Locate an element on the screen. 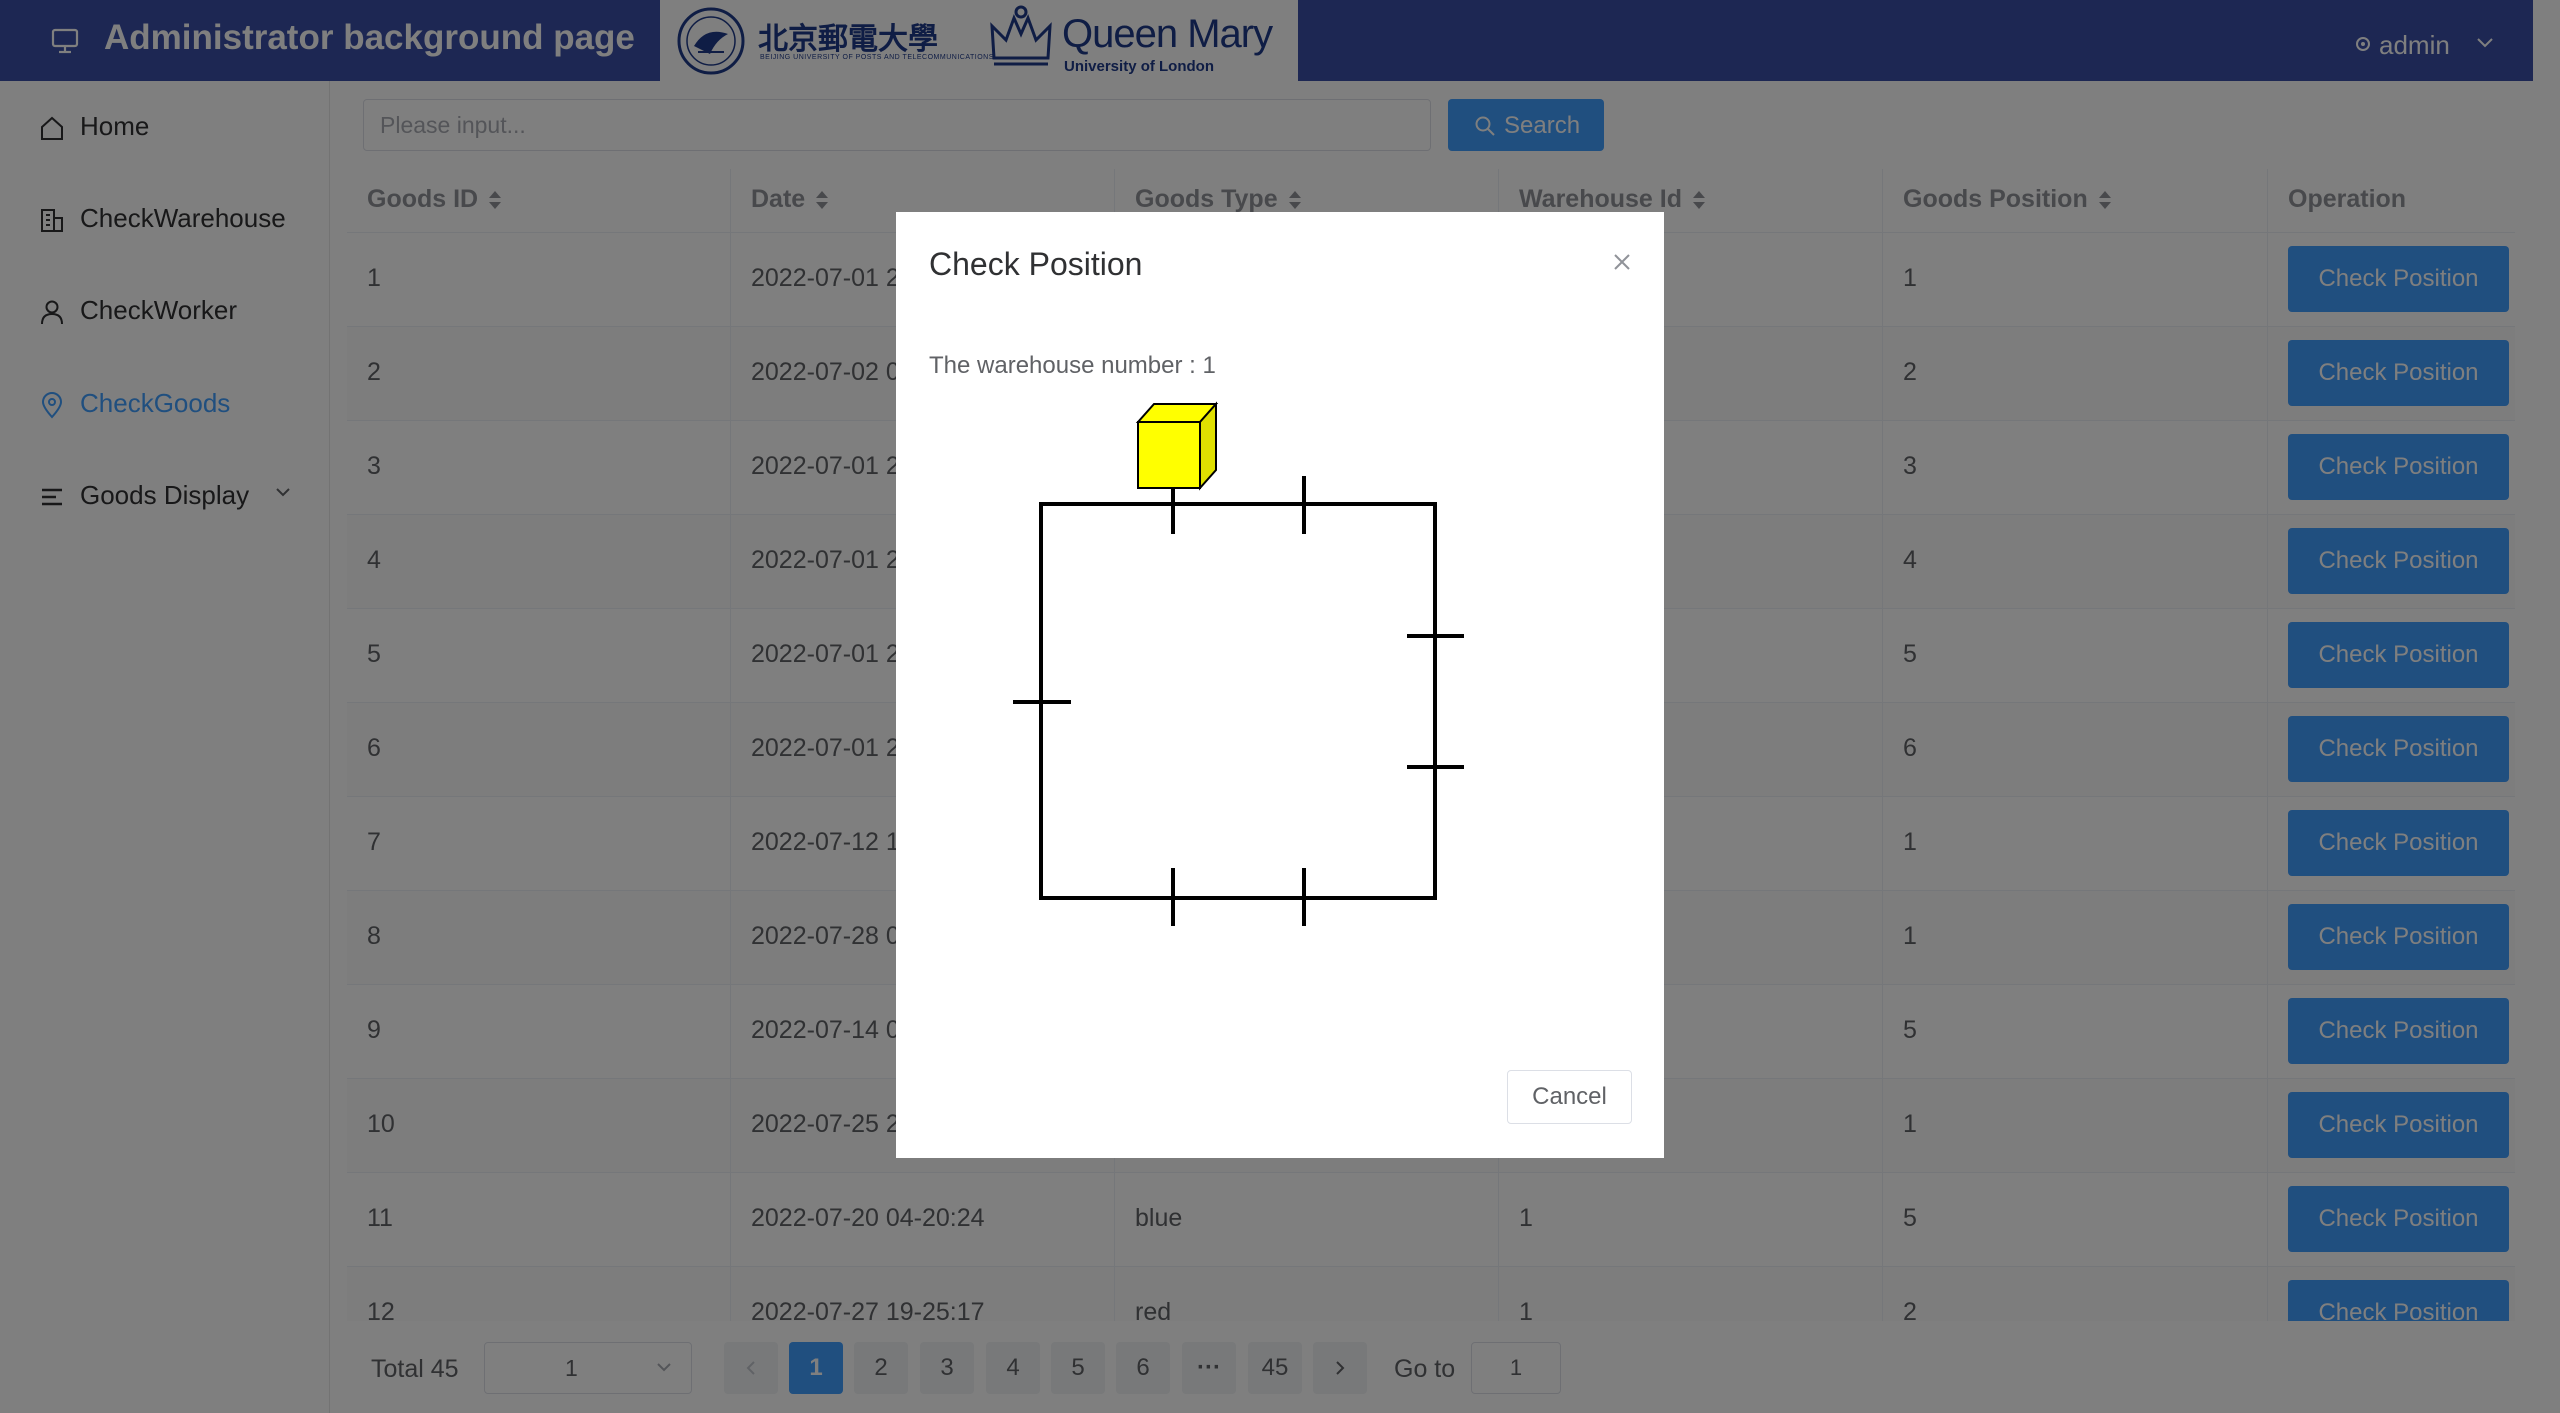 The width and height of the screenshot is (2560, 1413). warehouse-layout-diagram is located at coordinates (1238, 663).